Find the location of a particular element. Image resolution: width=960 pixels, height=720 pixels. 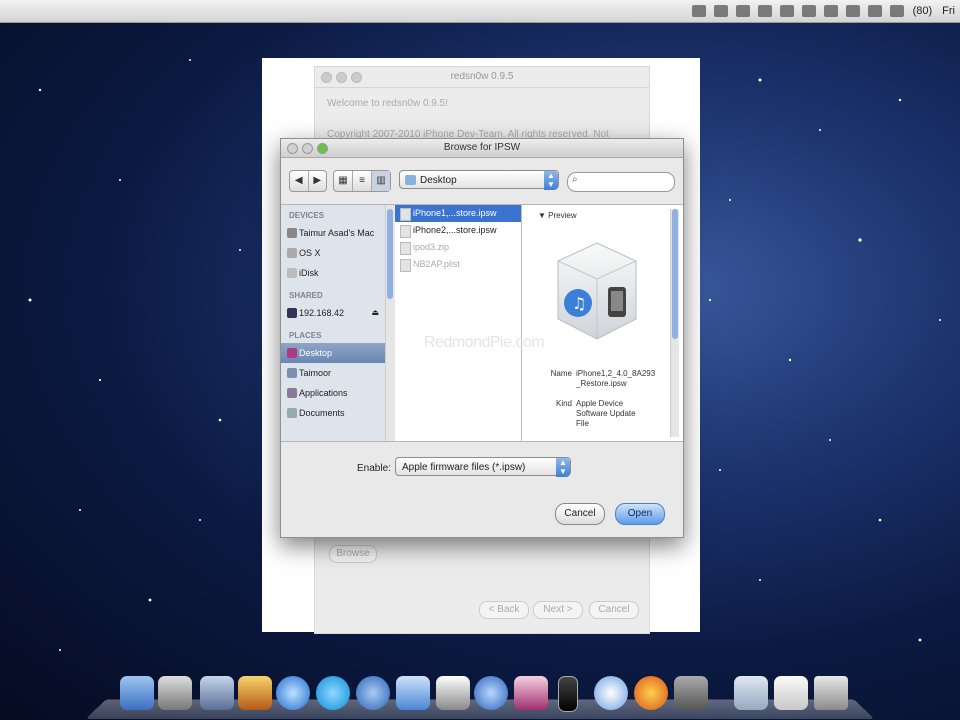

dialog-titlebar: Browse for IPSW is located at coordinates (482, 148).